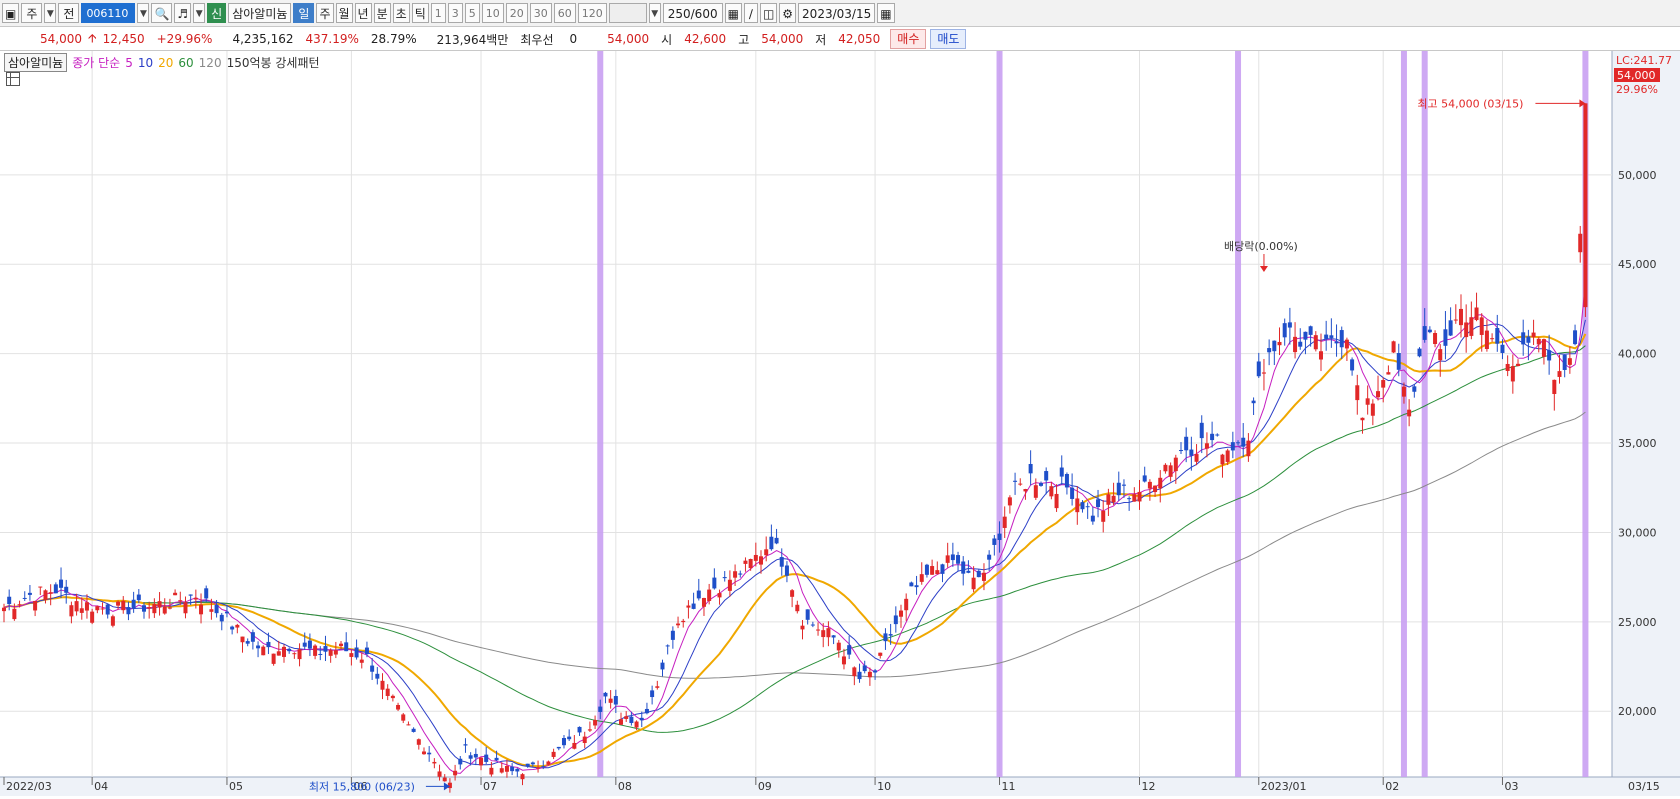 This screenshot has width=1680, height=799. What do you see at coordinates (199, 13) in the screenshot?
I see `speaker-dropdown-icon: ▼` at bounding box center [199, 13].